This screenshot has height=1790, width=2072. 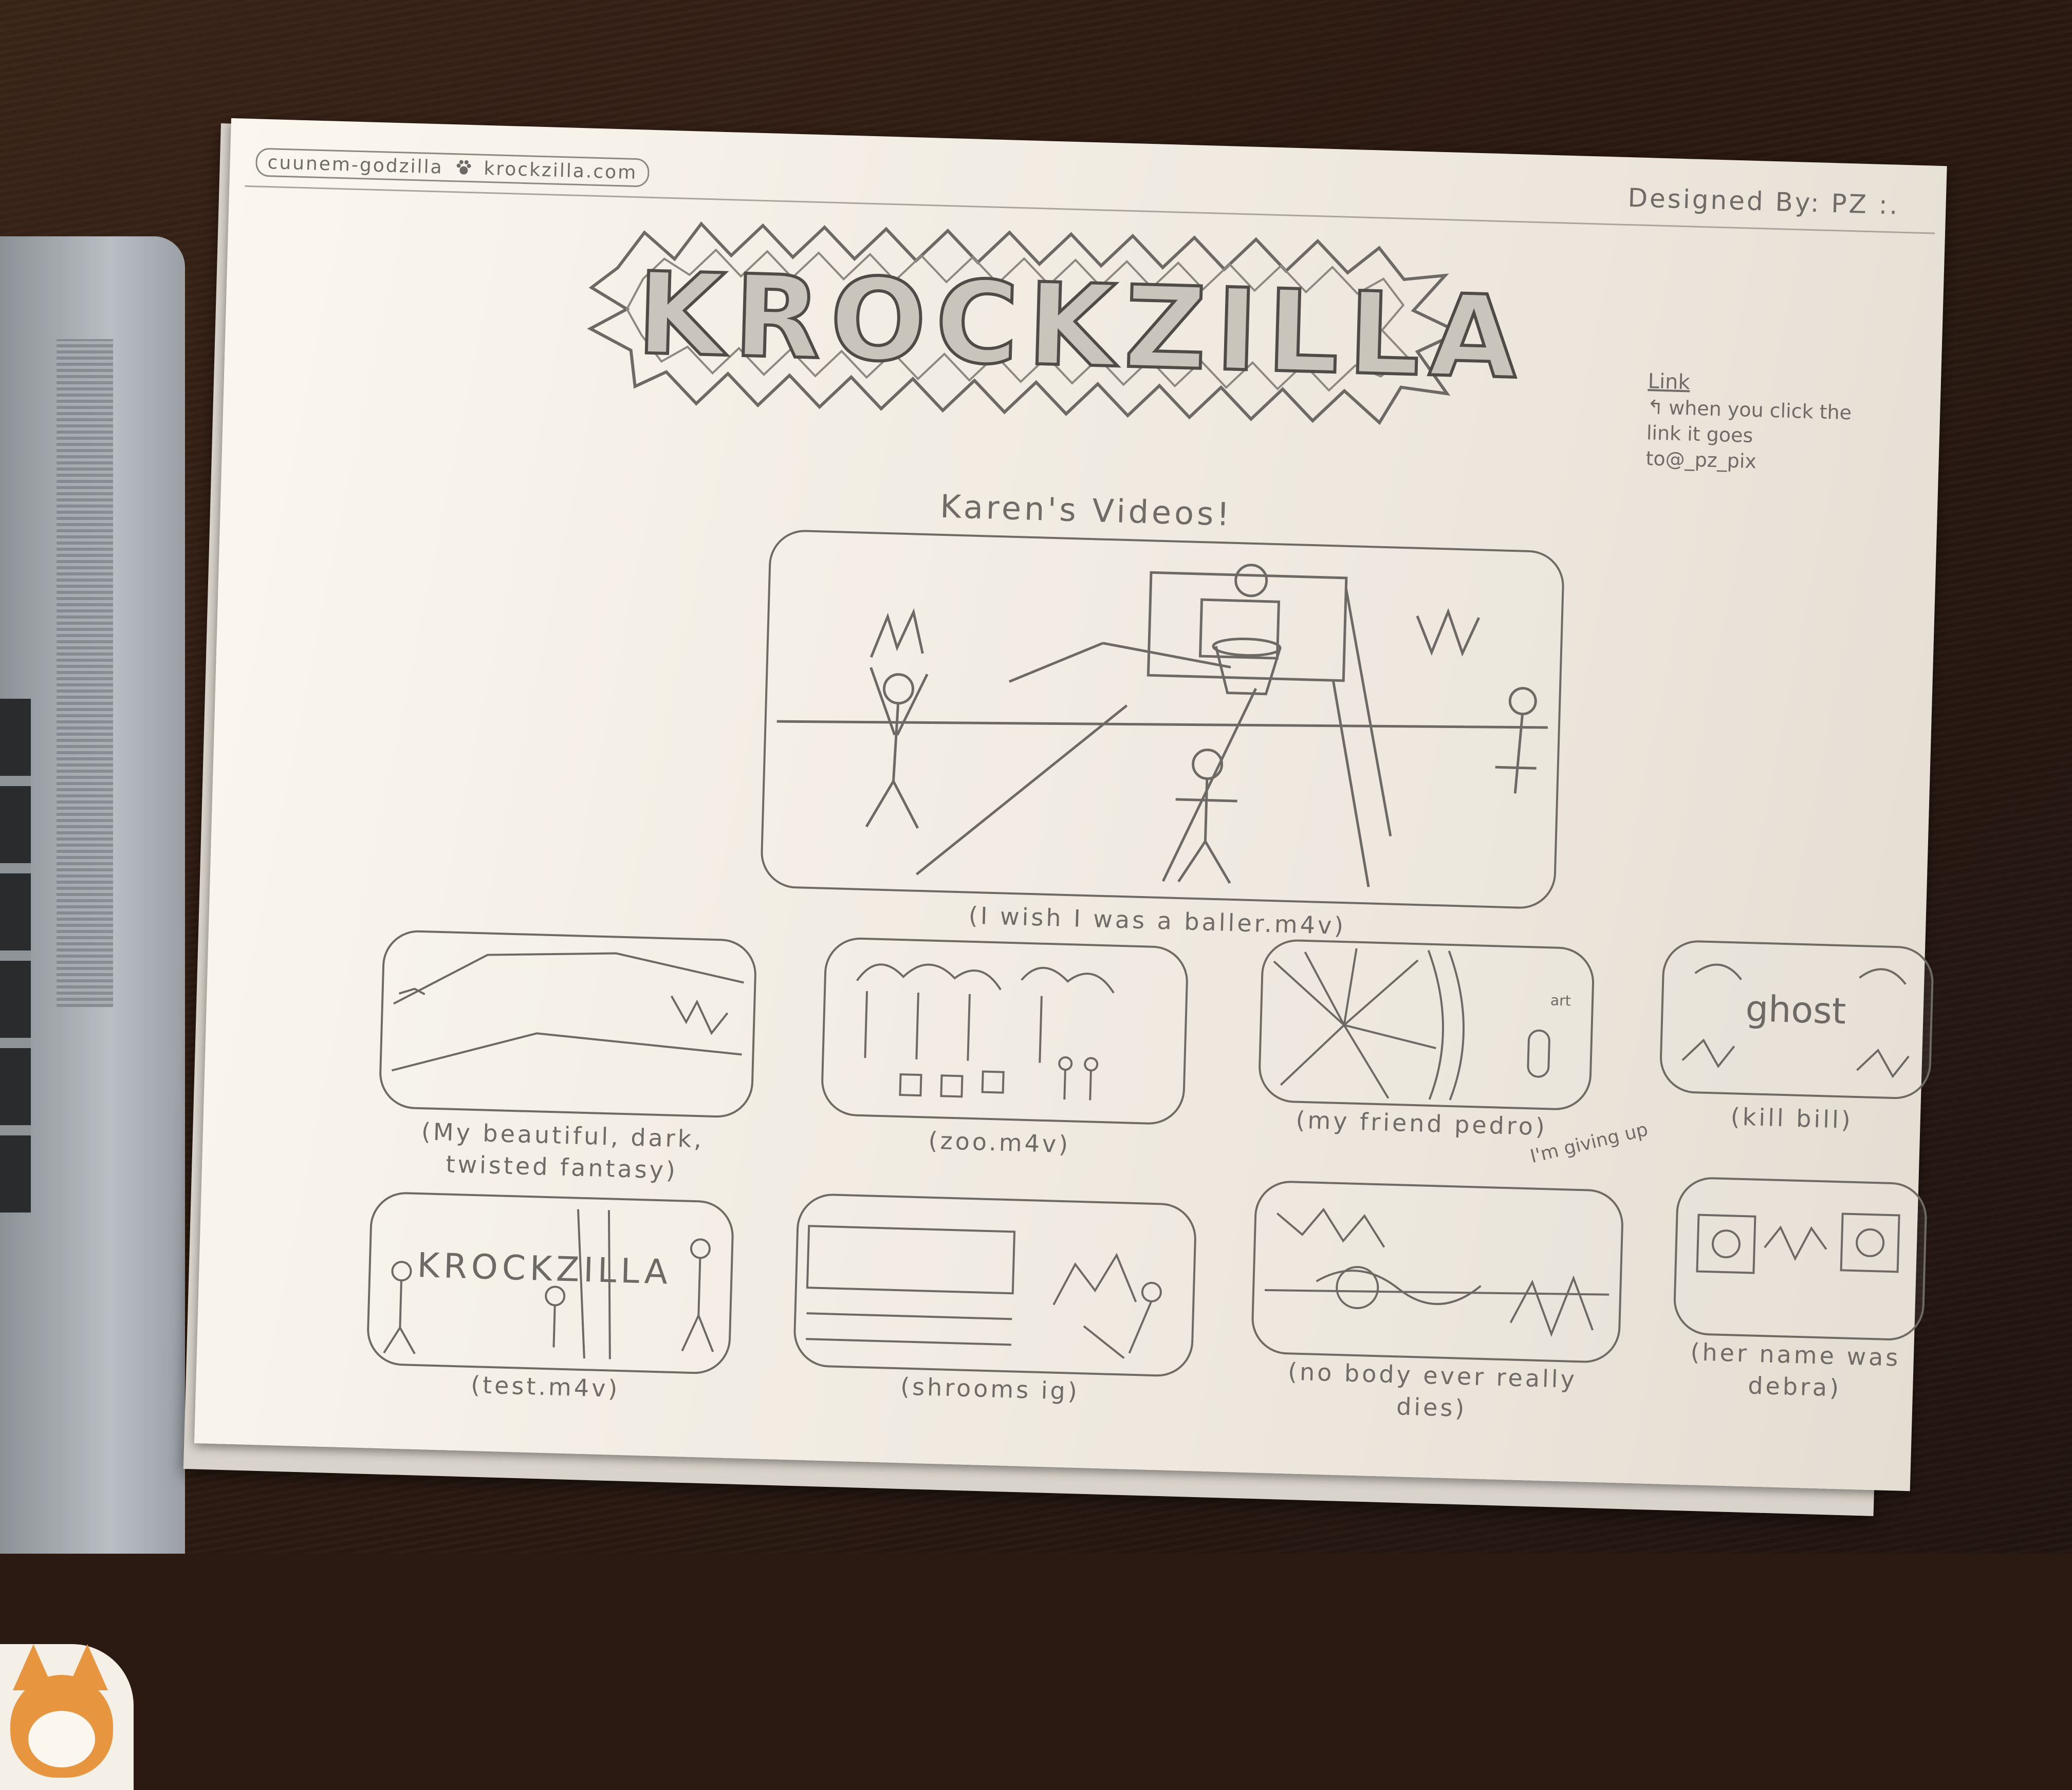 I want to click on site-logo: KROCKZILLA, so click(x=1053, y=322).